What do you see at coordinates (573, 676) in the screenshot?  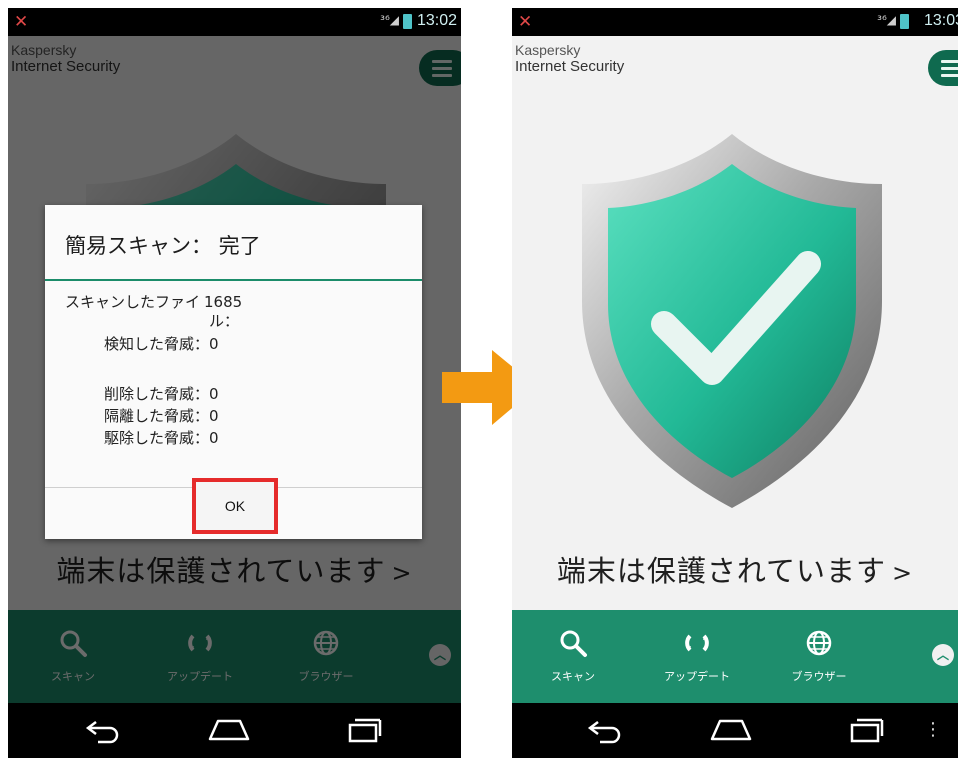 I see `nav-scan-label: スキャン` at bounding box center [573, 676].